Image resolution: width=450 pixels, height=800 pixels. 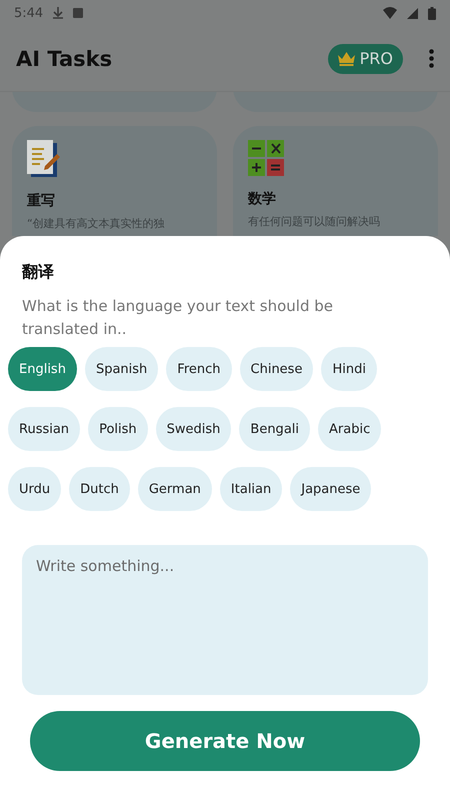 What do you see at coordinates (251, 489) in the screenshot?
I see `language-chip: Italian` at bounding box center [251, 489].